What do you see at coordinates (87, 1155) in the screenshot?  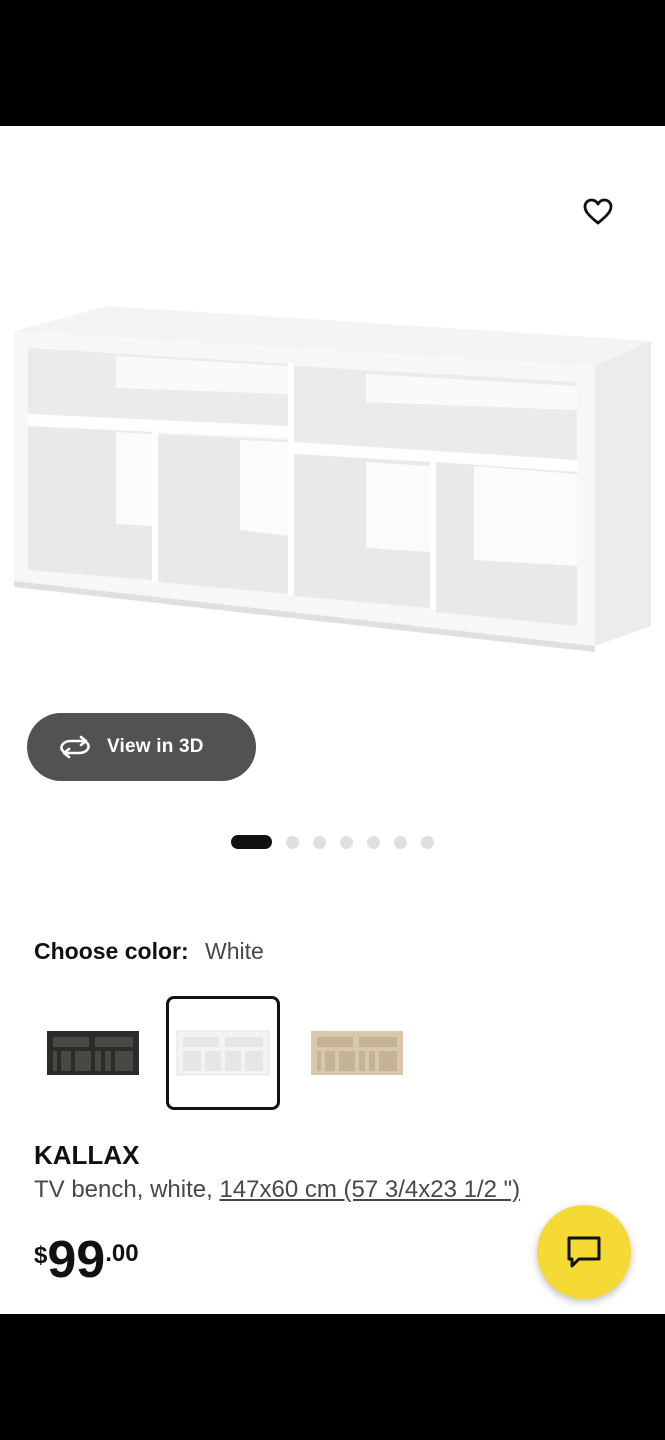 I see `product-name: KALLAX` at bounding box center [87, 1155].